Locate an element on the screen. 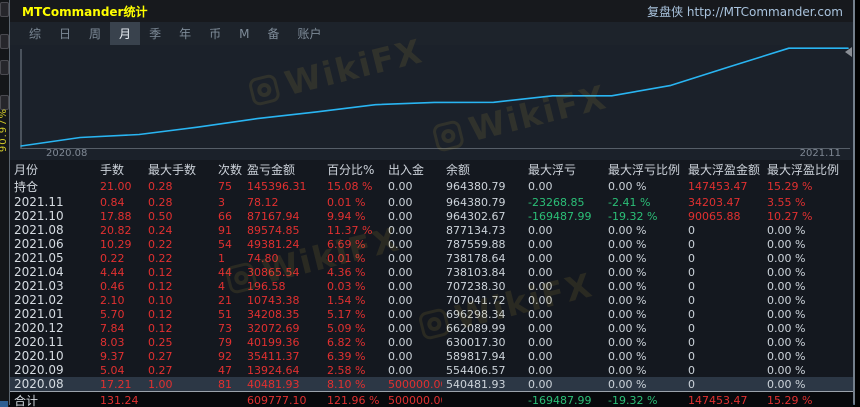 The image size is (860, 407). cell-lots: 2.10 is located at coordinates (112, 300).